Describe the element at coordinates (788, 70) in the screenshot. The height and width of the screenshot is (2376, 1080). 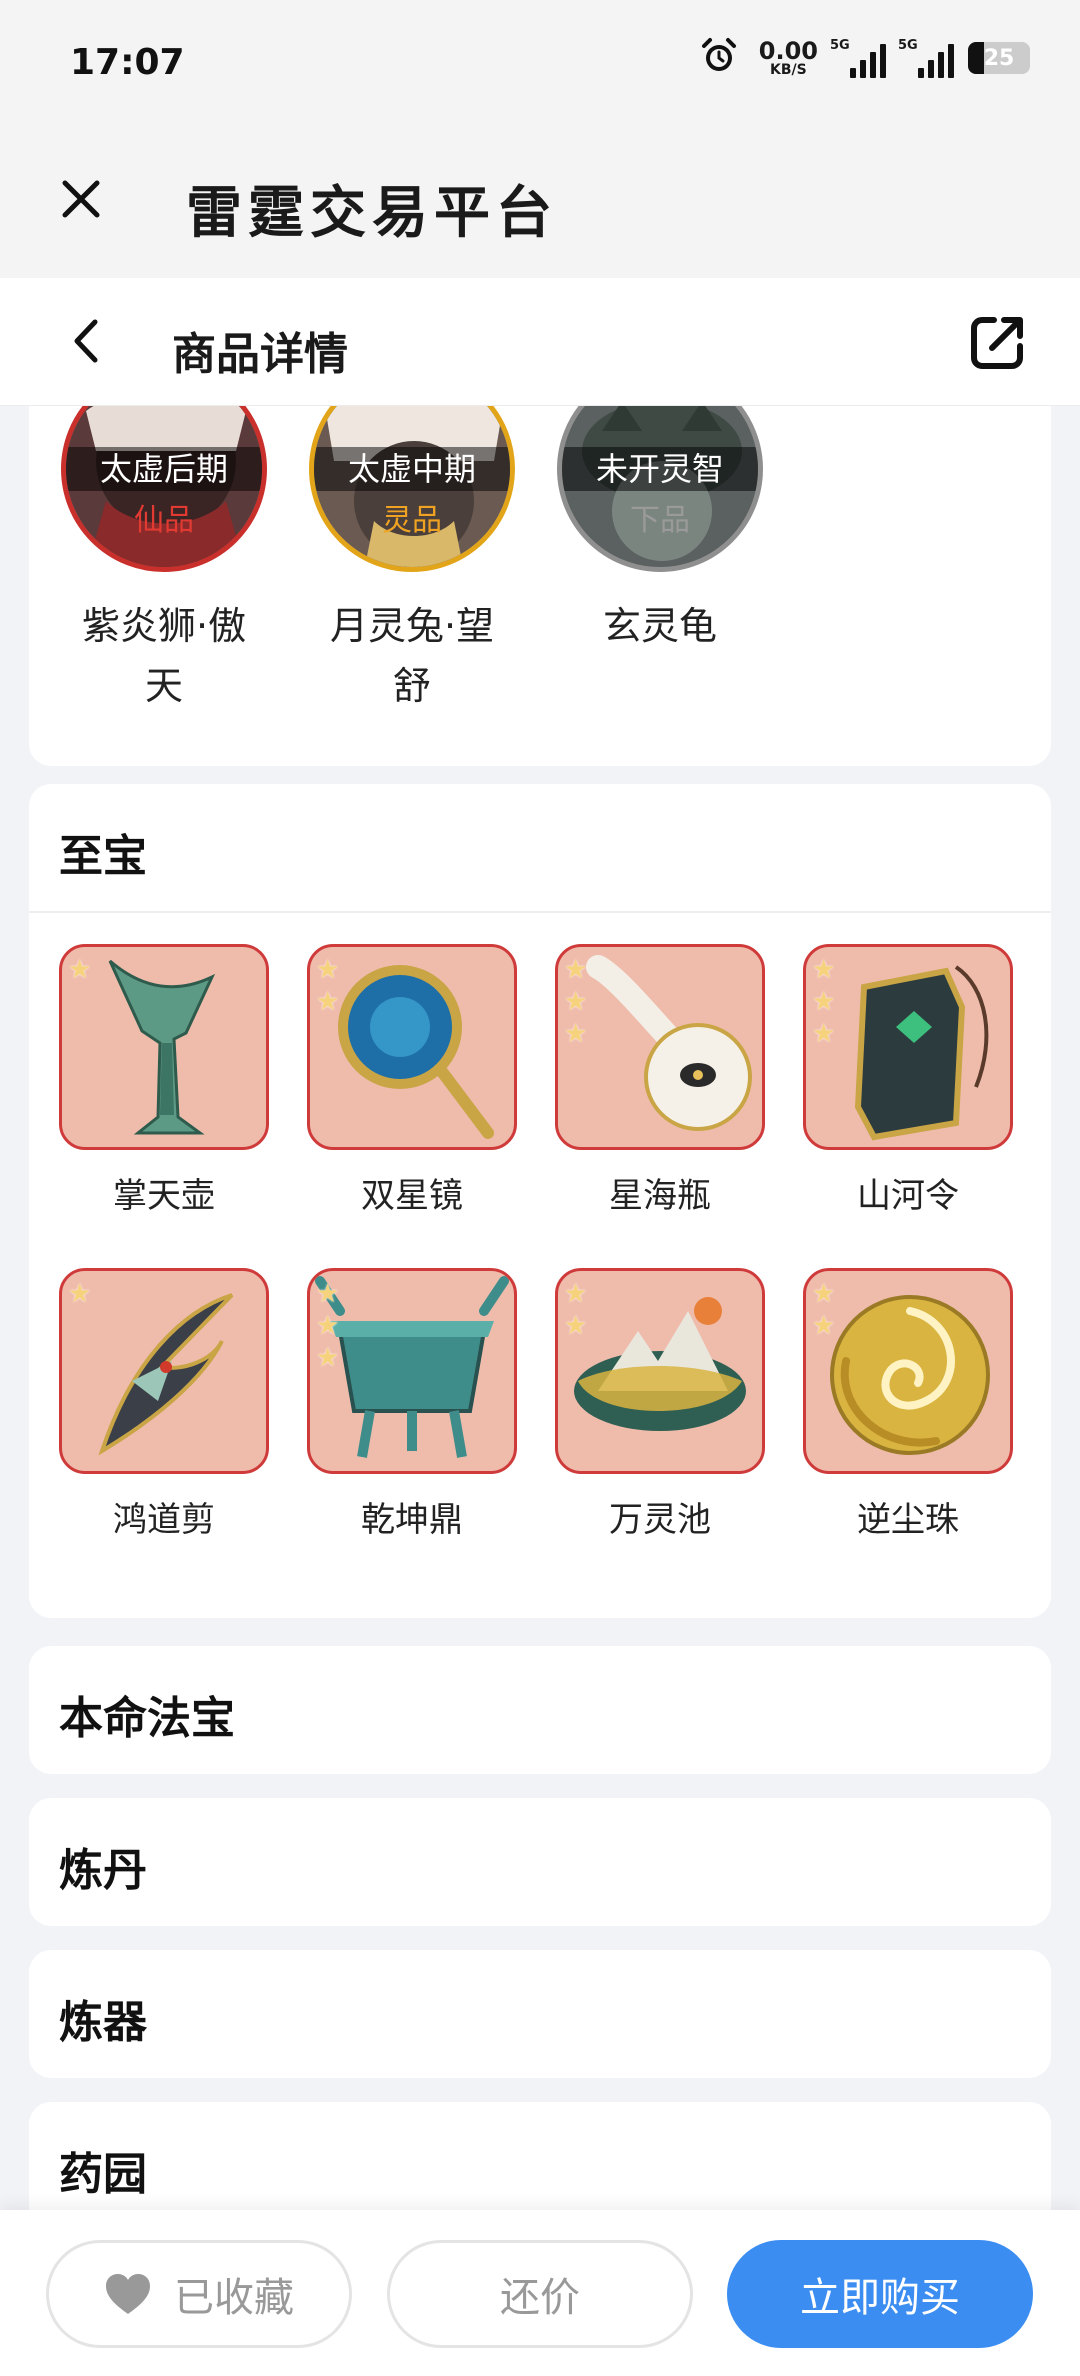
I see `net-speed-unit: KB/S` at that location.